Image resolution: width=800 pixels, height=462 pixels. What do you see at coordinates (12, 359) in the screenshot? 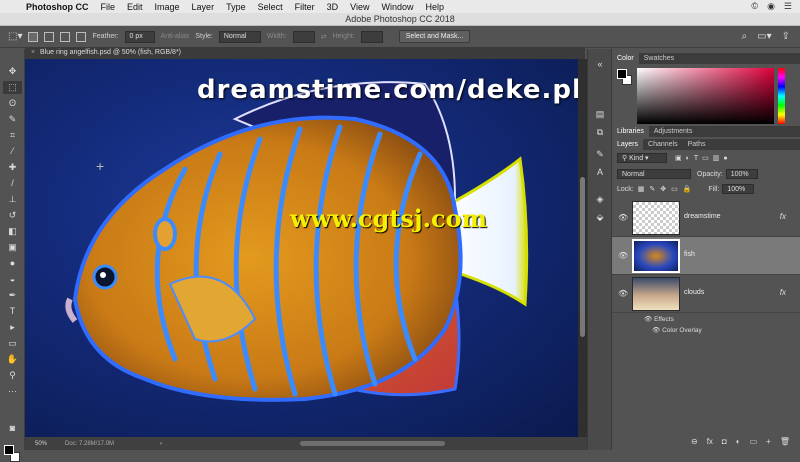
I see `hand-tool-icon: ✋` at bounding box center [12, 359].